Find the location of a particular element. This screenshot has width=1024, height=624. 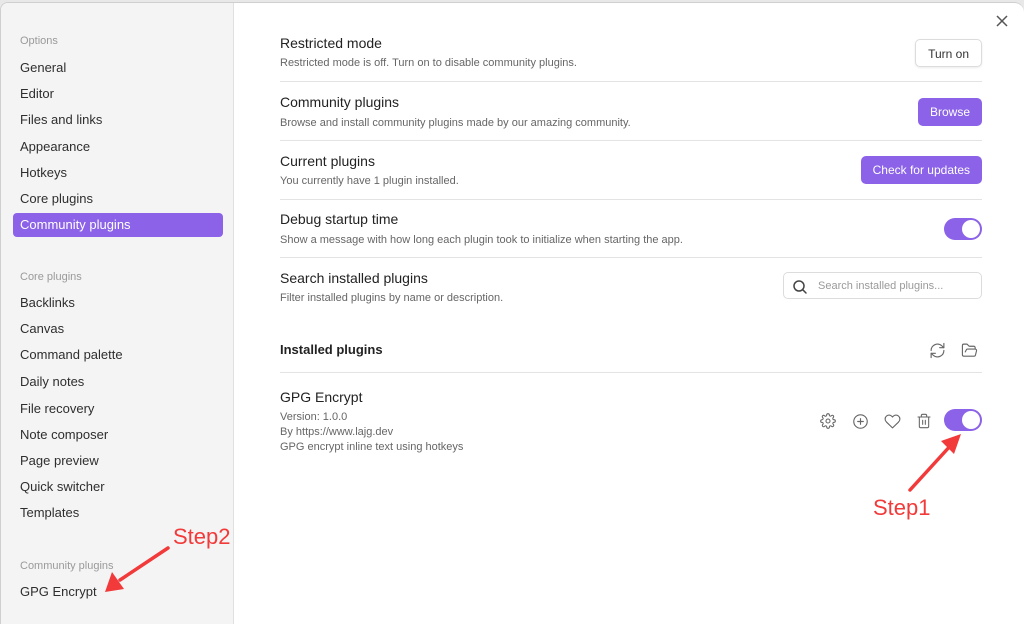

plus-circle-icon is located at coordinates (860, 421).